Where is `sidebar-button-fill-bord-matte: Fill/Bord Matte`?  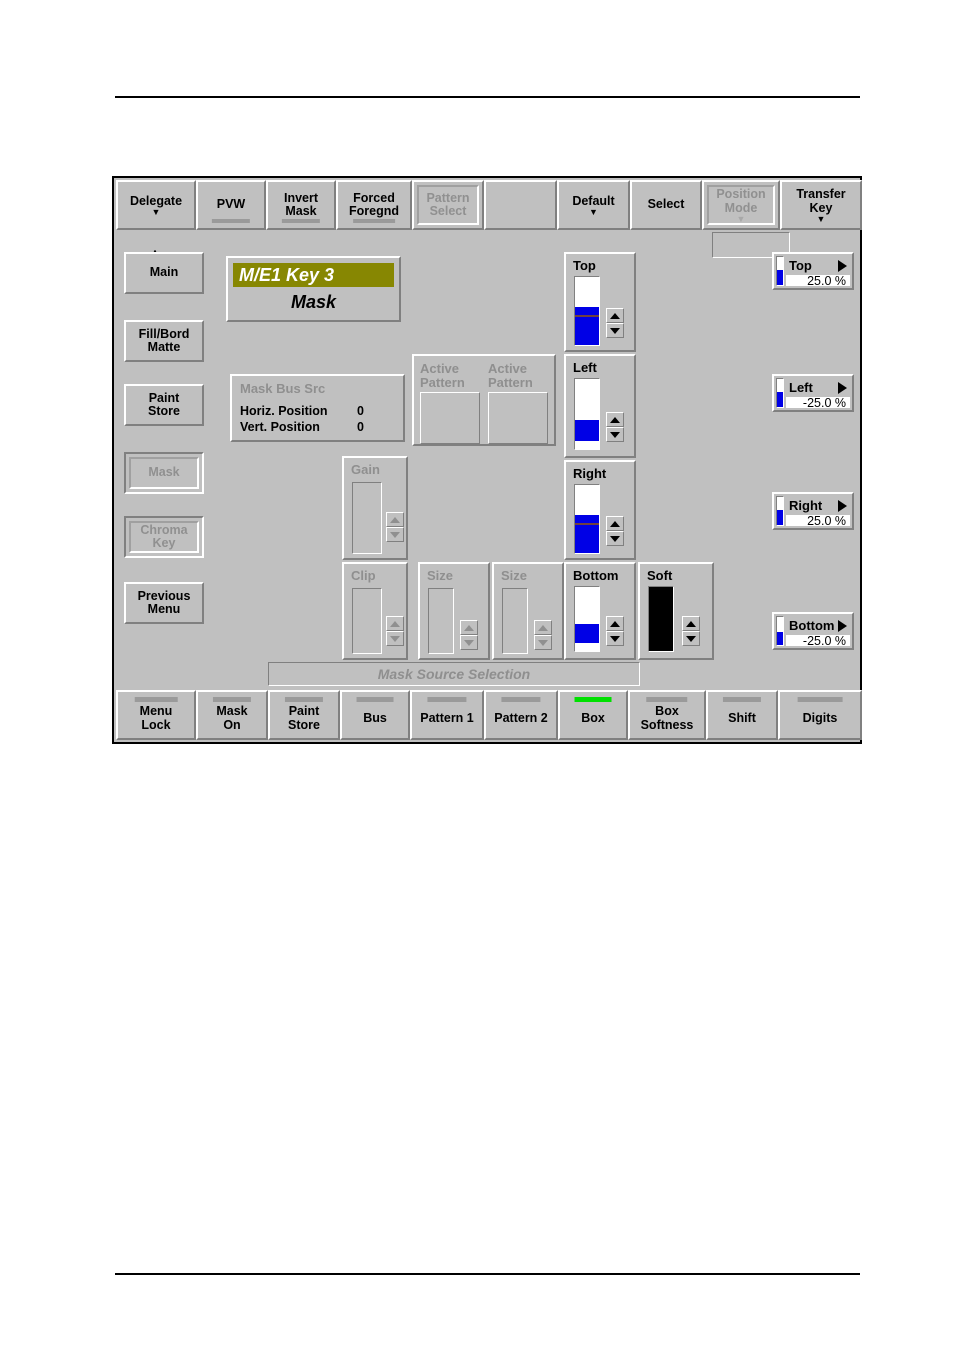 sidebar-button-fill-bord-matte: Fill/Bord Matte is located at coordinates (164, 341).